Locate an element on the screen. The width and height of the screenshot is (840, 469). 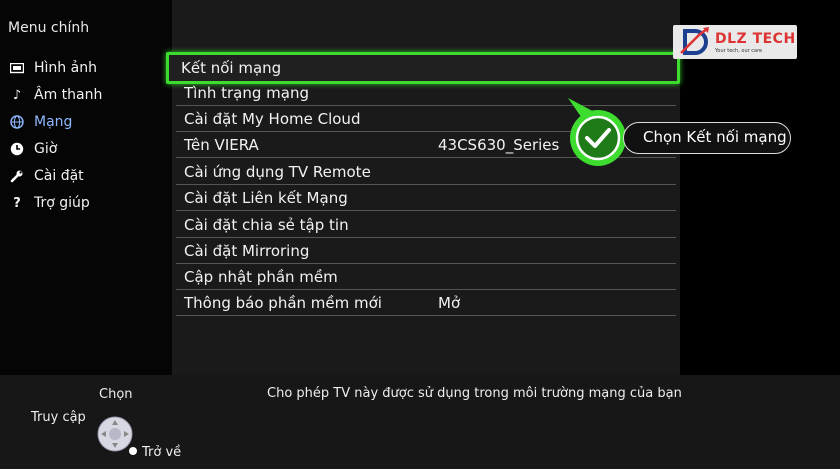
sidebar-item-picture: Hình ảnh is located at coordinates (52, 68).